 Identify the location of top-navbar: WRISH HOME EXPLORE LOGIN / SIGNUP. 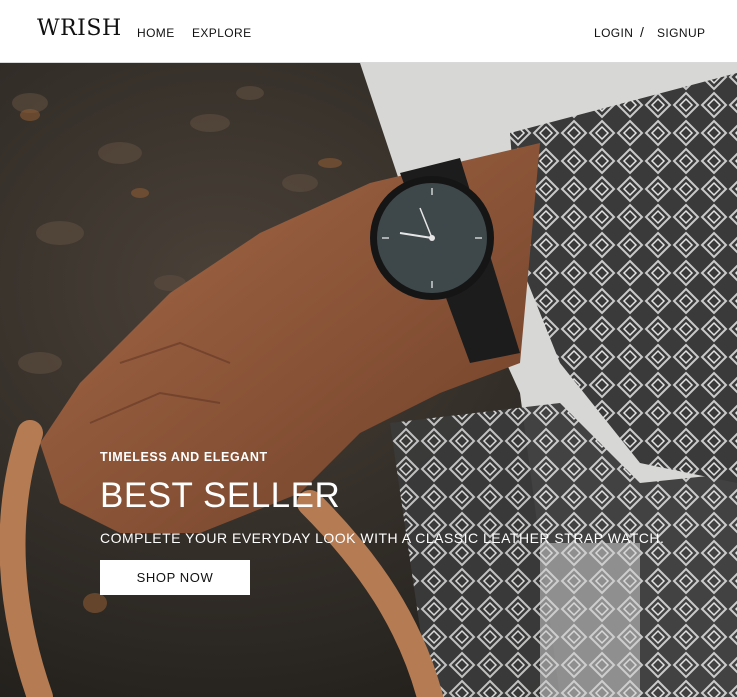
(368, 31).